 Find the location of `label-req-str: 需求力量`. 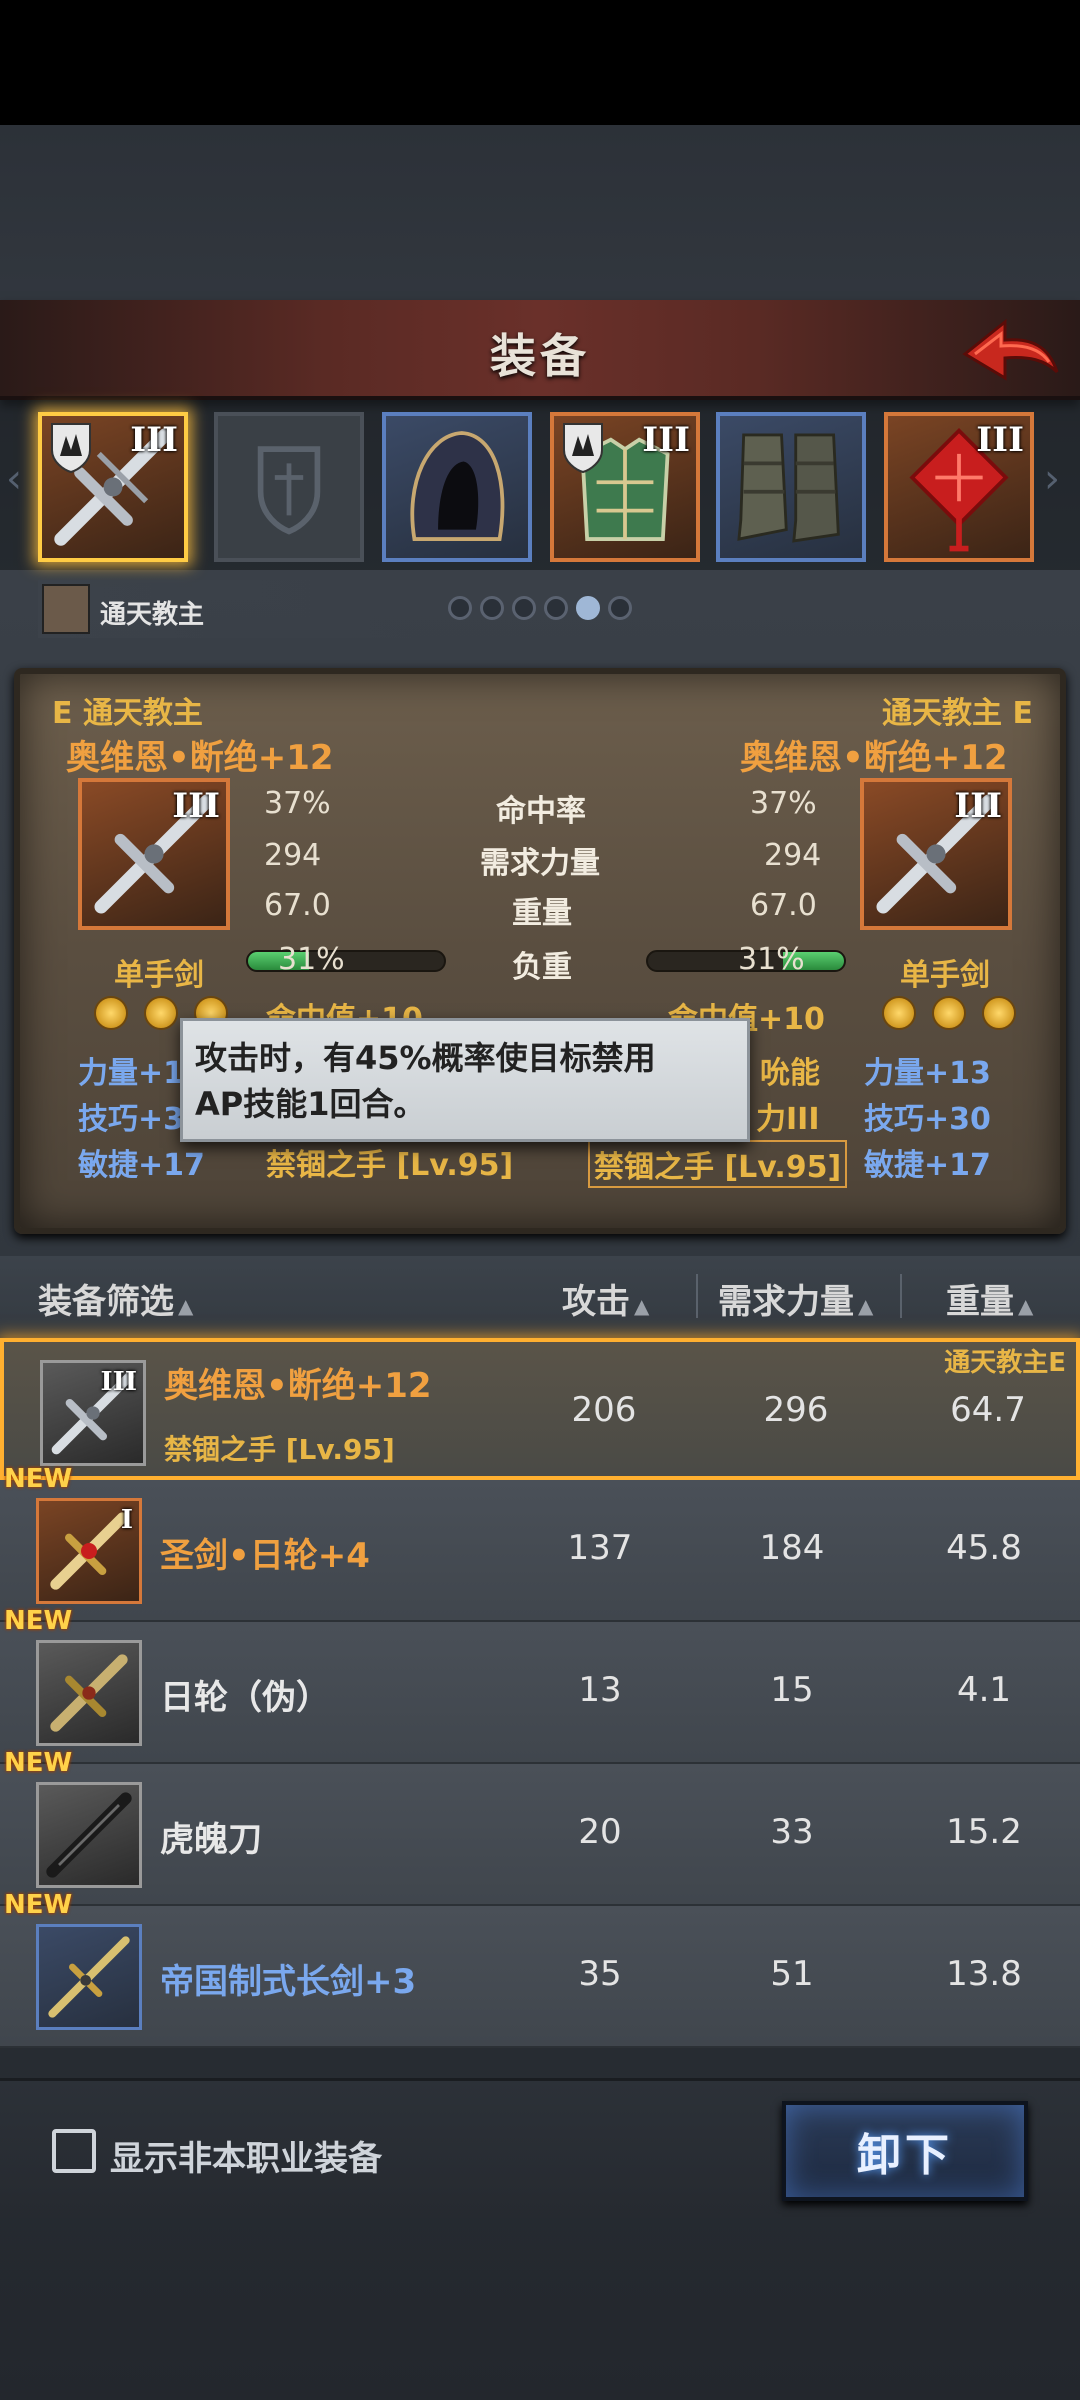

label-req-str: 需求力量 is located at coordinates (540, 863).